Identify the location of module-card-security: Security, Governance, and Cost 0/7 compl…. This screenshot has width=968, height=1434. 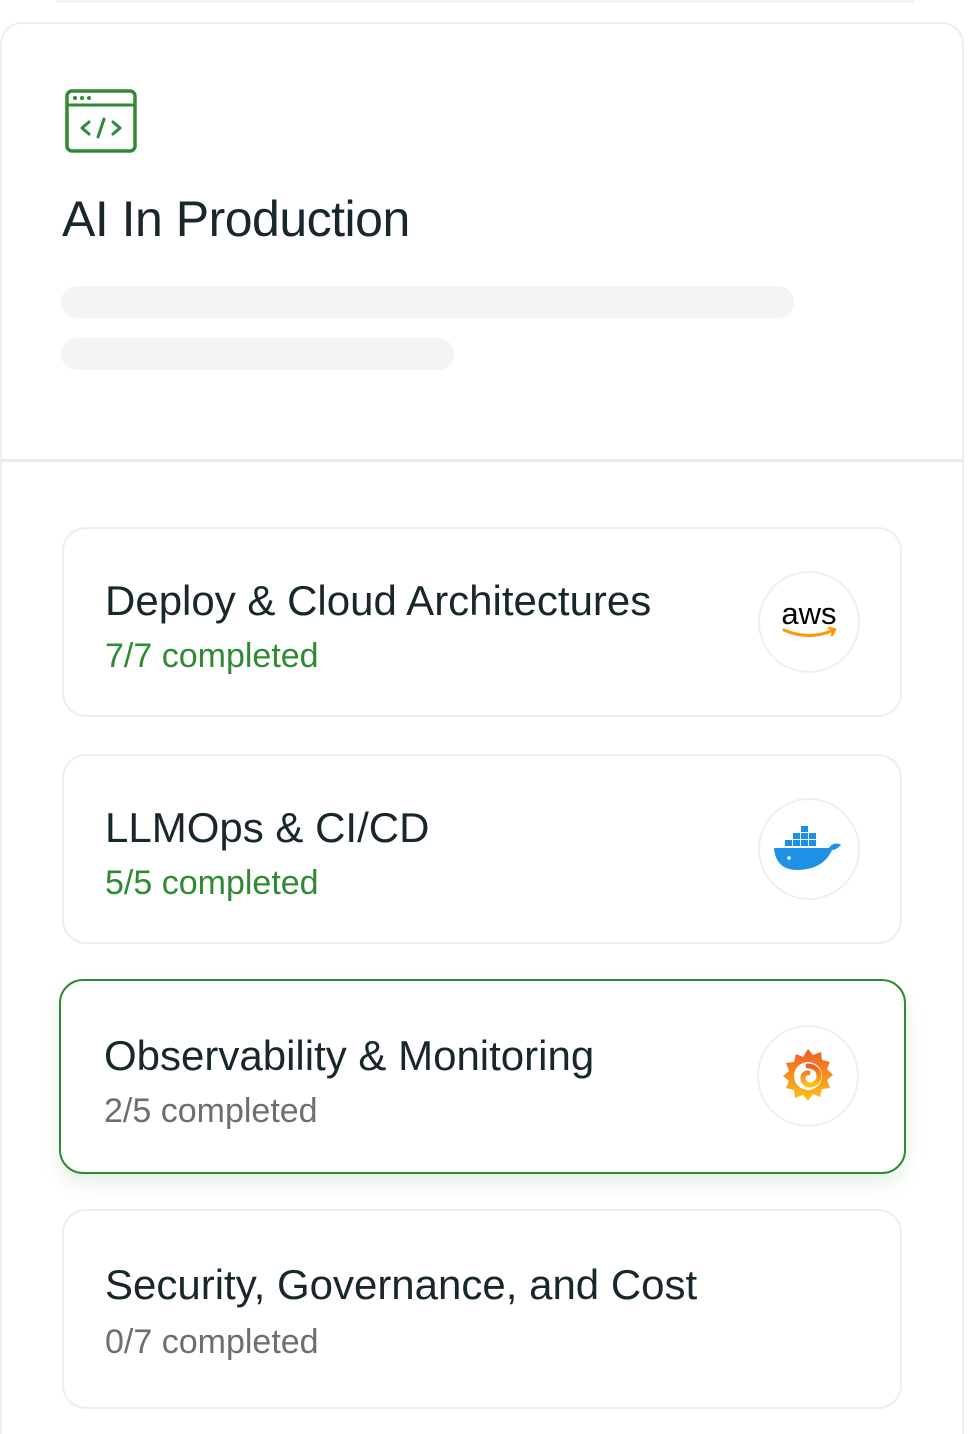
(482, 1309).